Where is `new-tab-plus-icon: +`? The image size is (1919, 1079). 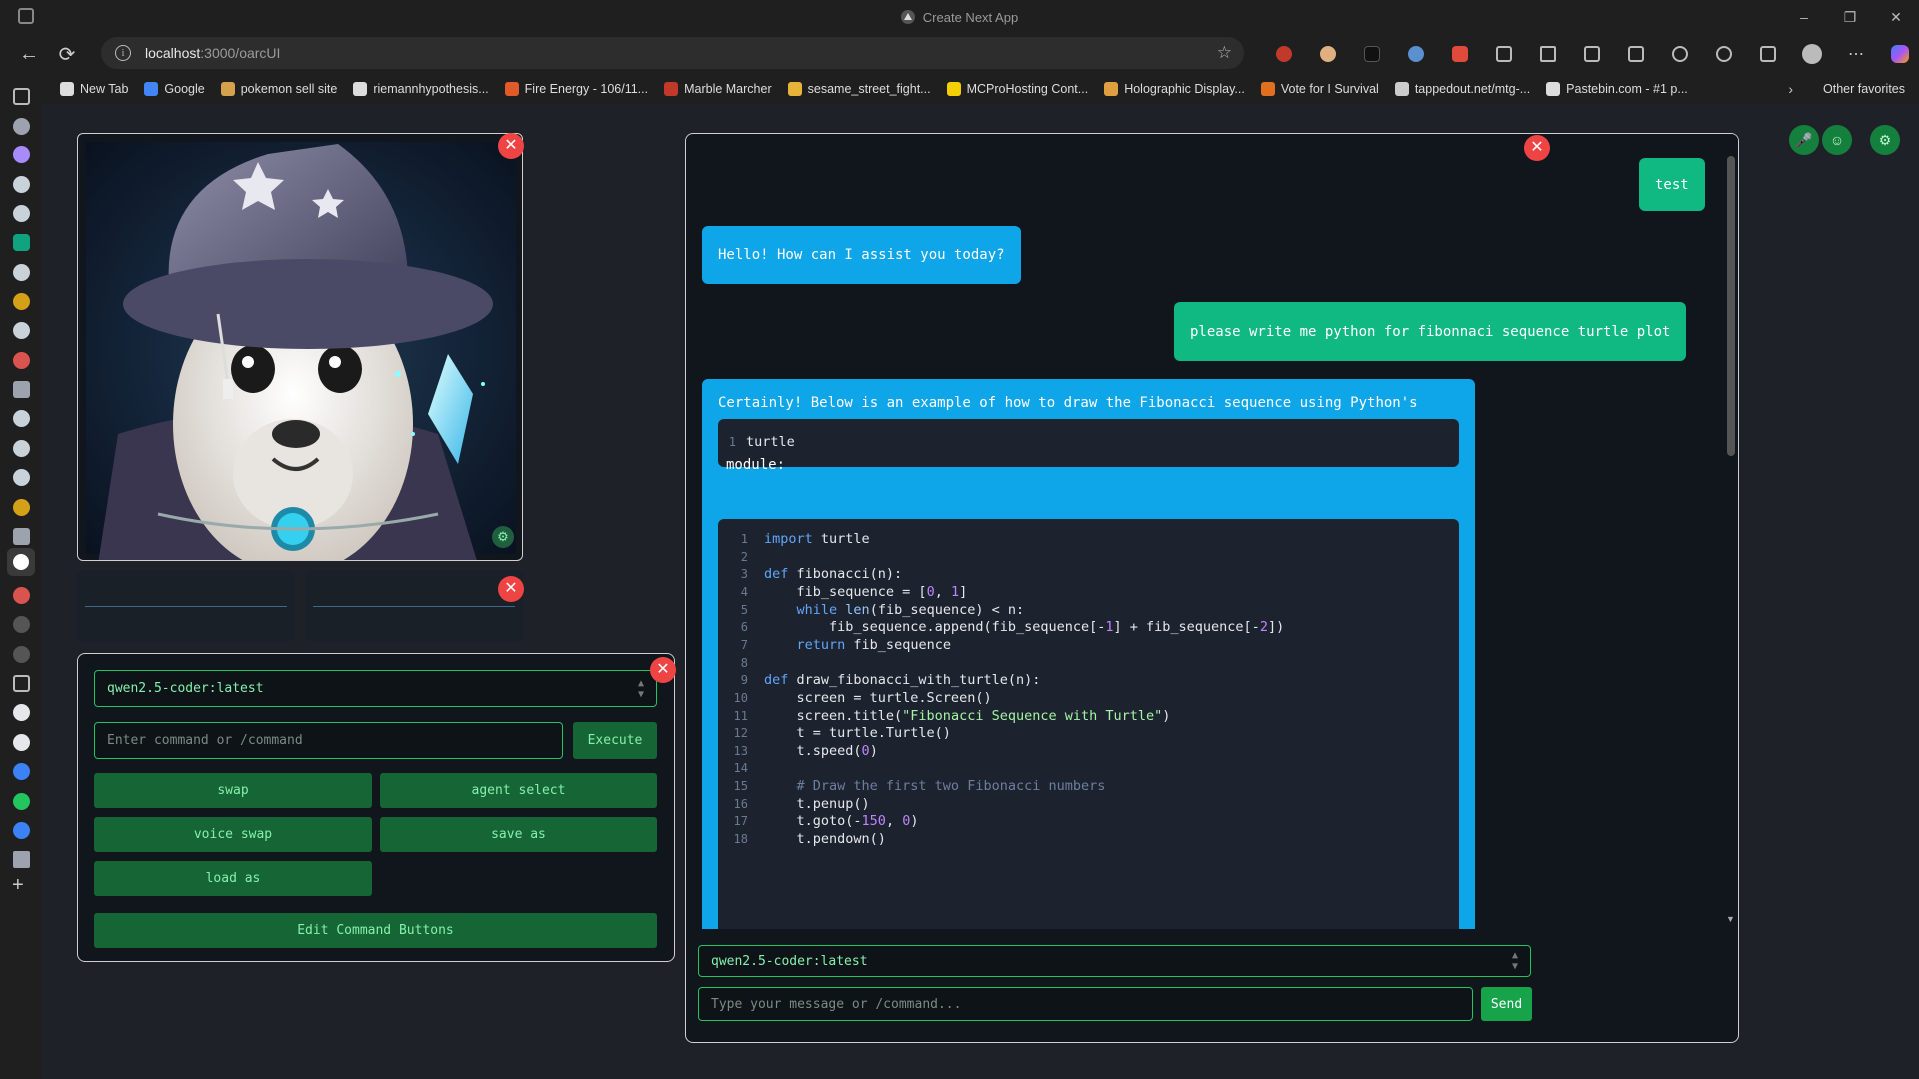
new-tab-plus-icon: + is located at coordinates (18, 885).